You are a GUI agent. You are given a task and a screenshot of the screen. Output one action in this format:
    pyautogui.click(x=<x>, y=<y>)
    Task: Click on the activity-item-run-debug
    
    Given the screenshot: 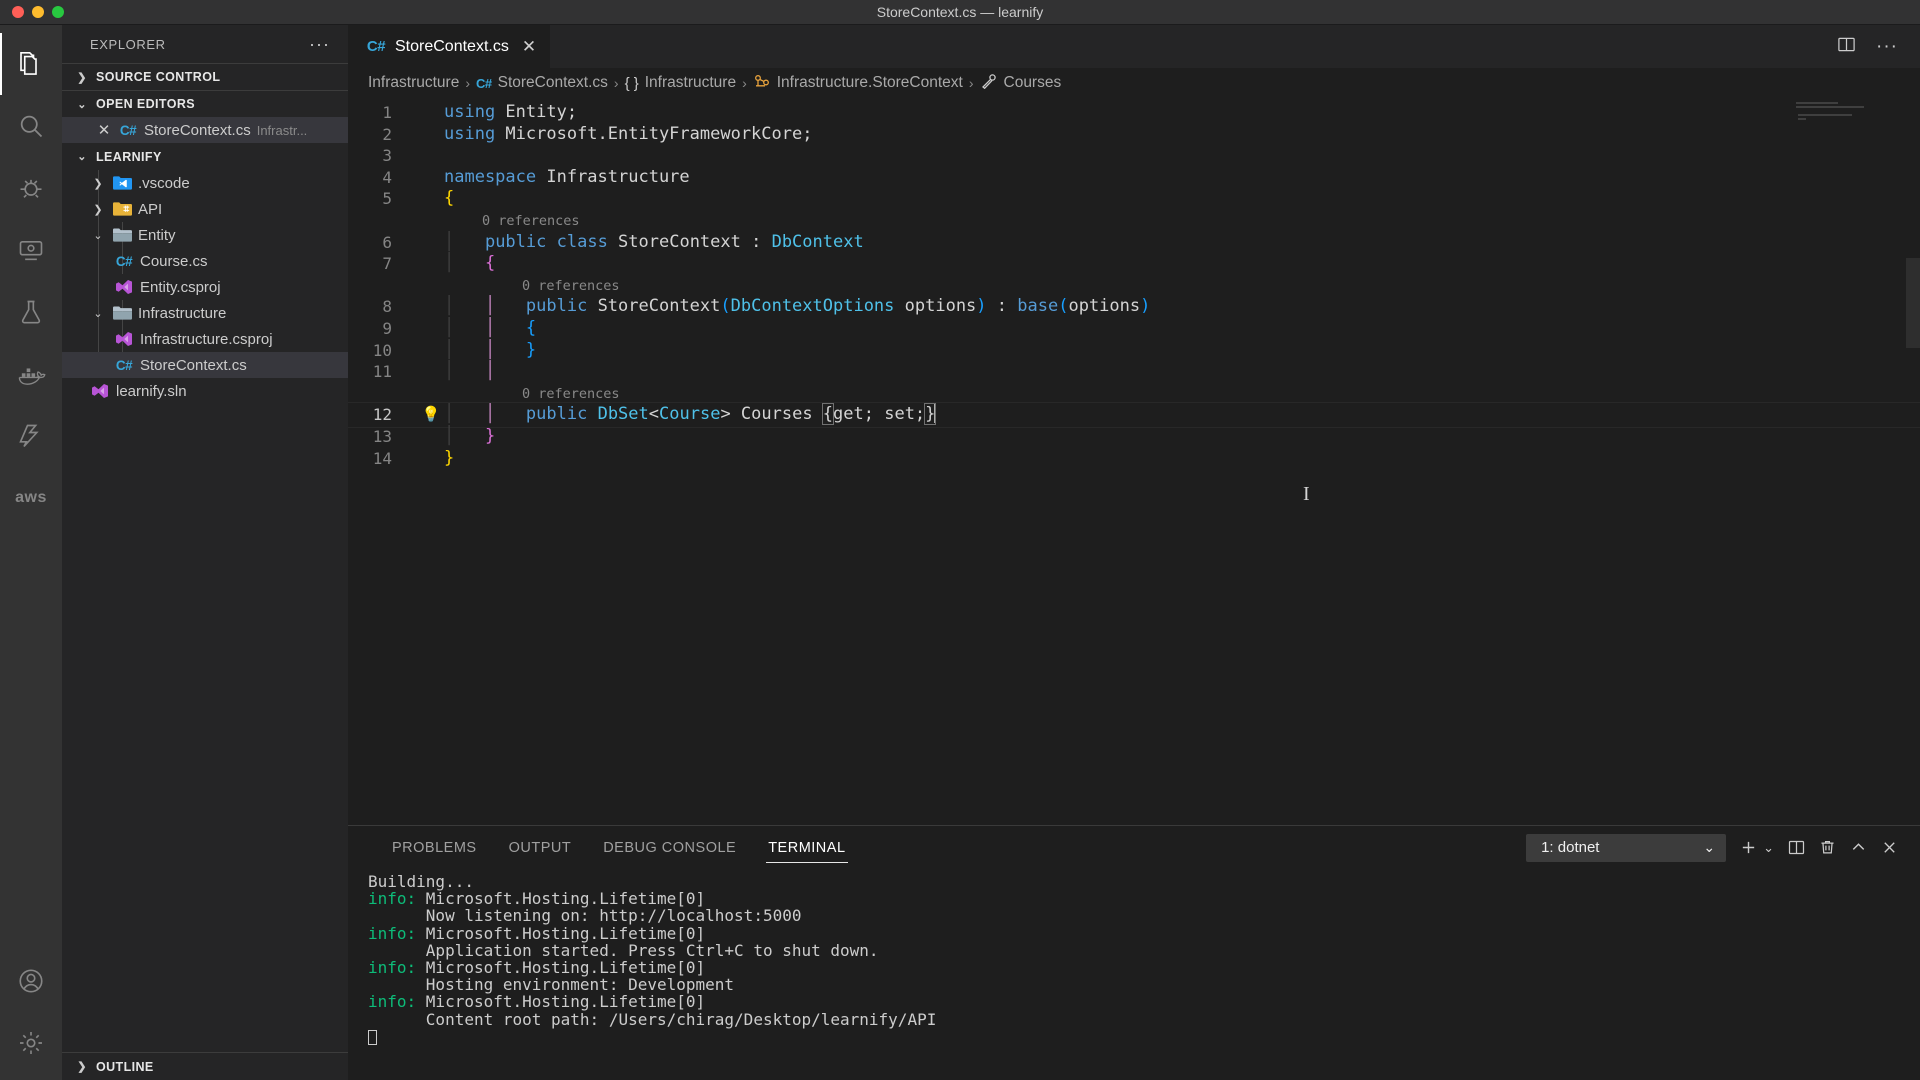 What is the action you would take?
    pyautogui.click(x=31, y=188)
    